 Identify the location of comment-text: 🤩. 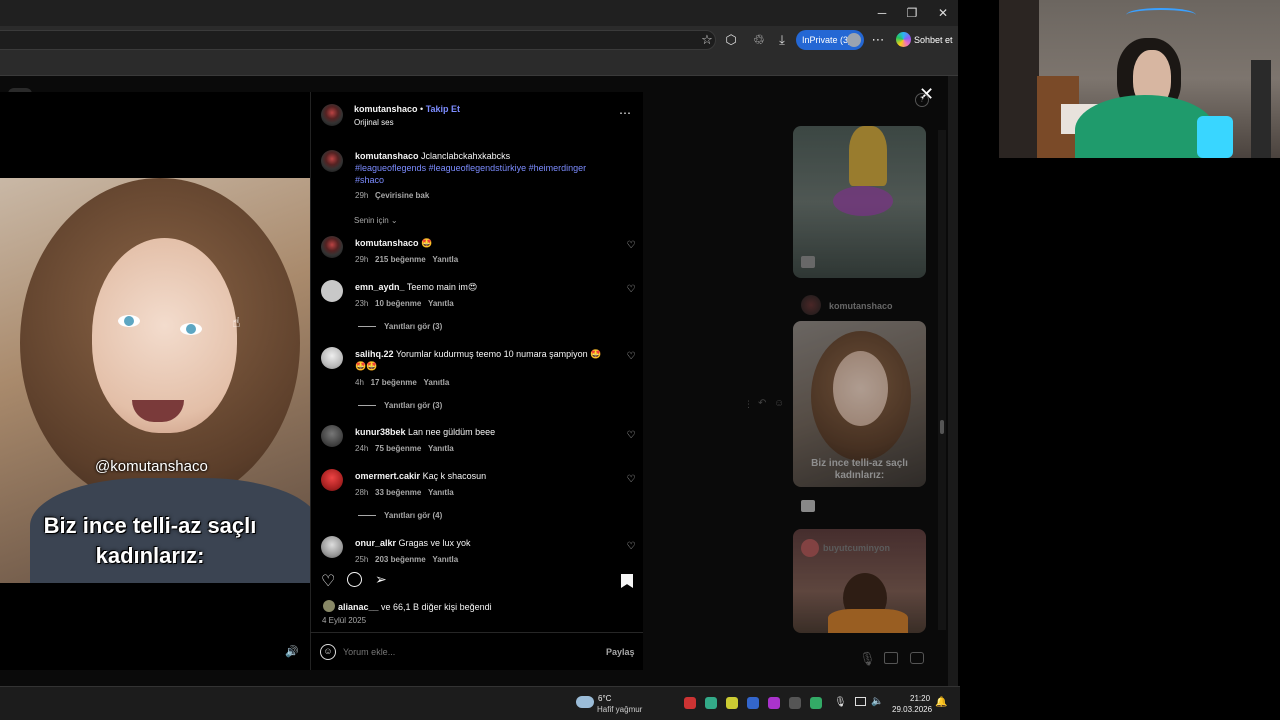
(427, 243).